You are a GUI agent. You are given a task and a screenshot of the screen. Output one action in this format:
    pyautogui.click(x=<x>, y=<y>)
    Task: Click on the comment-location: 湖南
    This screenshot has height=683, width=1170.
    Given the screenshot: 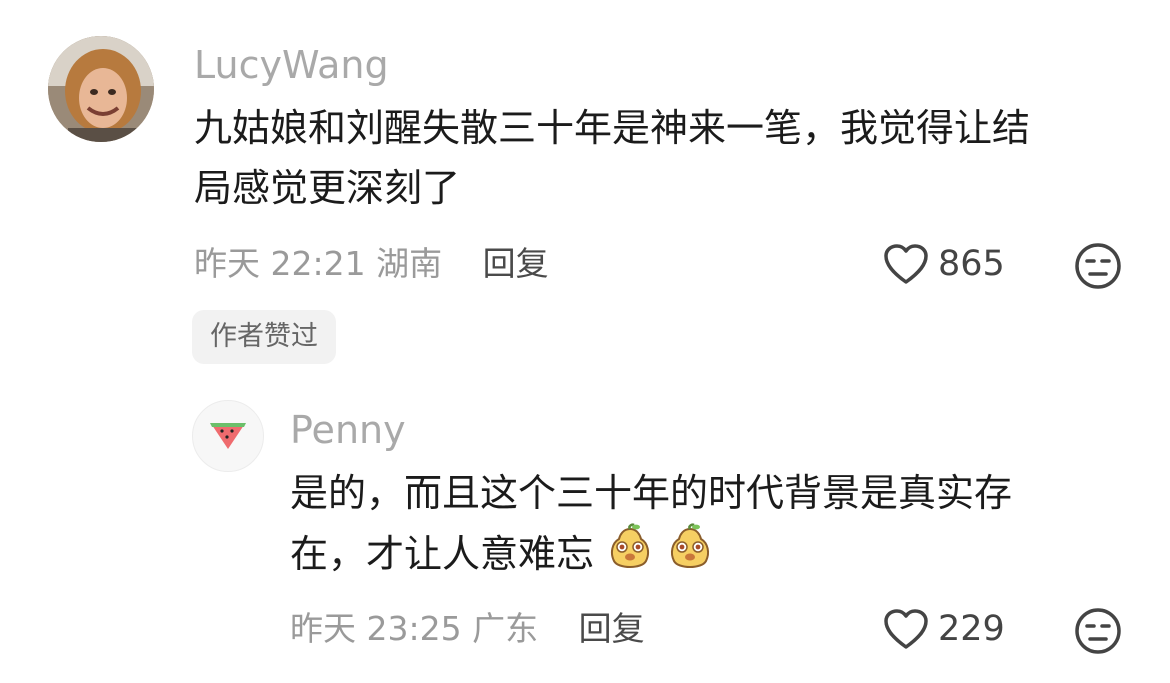 What is the action you would take?
    pyautogui.click(x=409, y=263)
    